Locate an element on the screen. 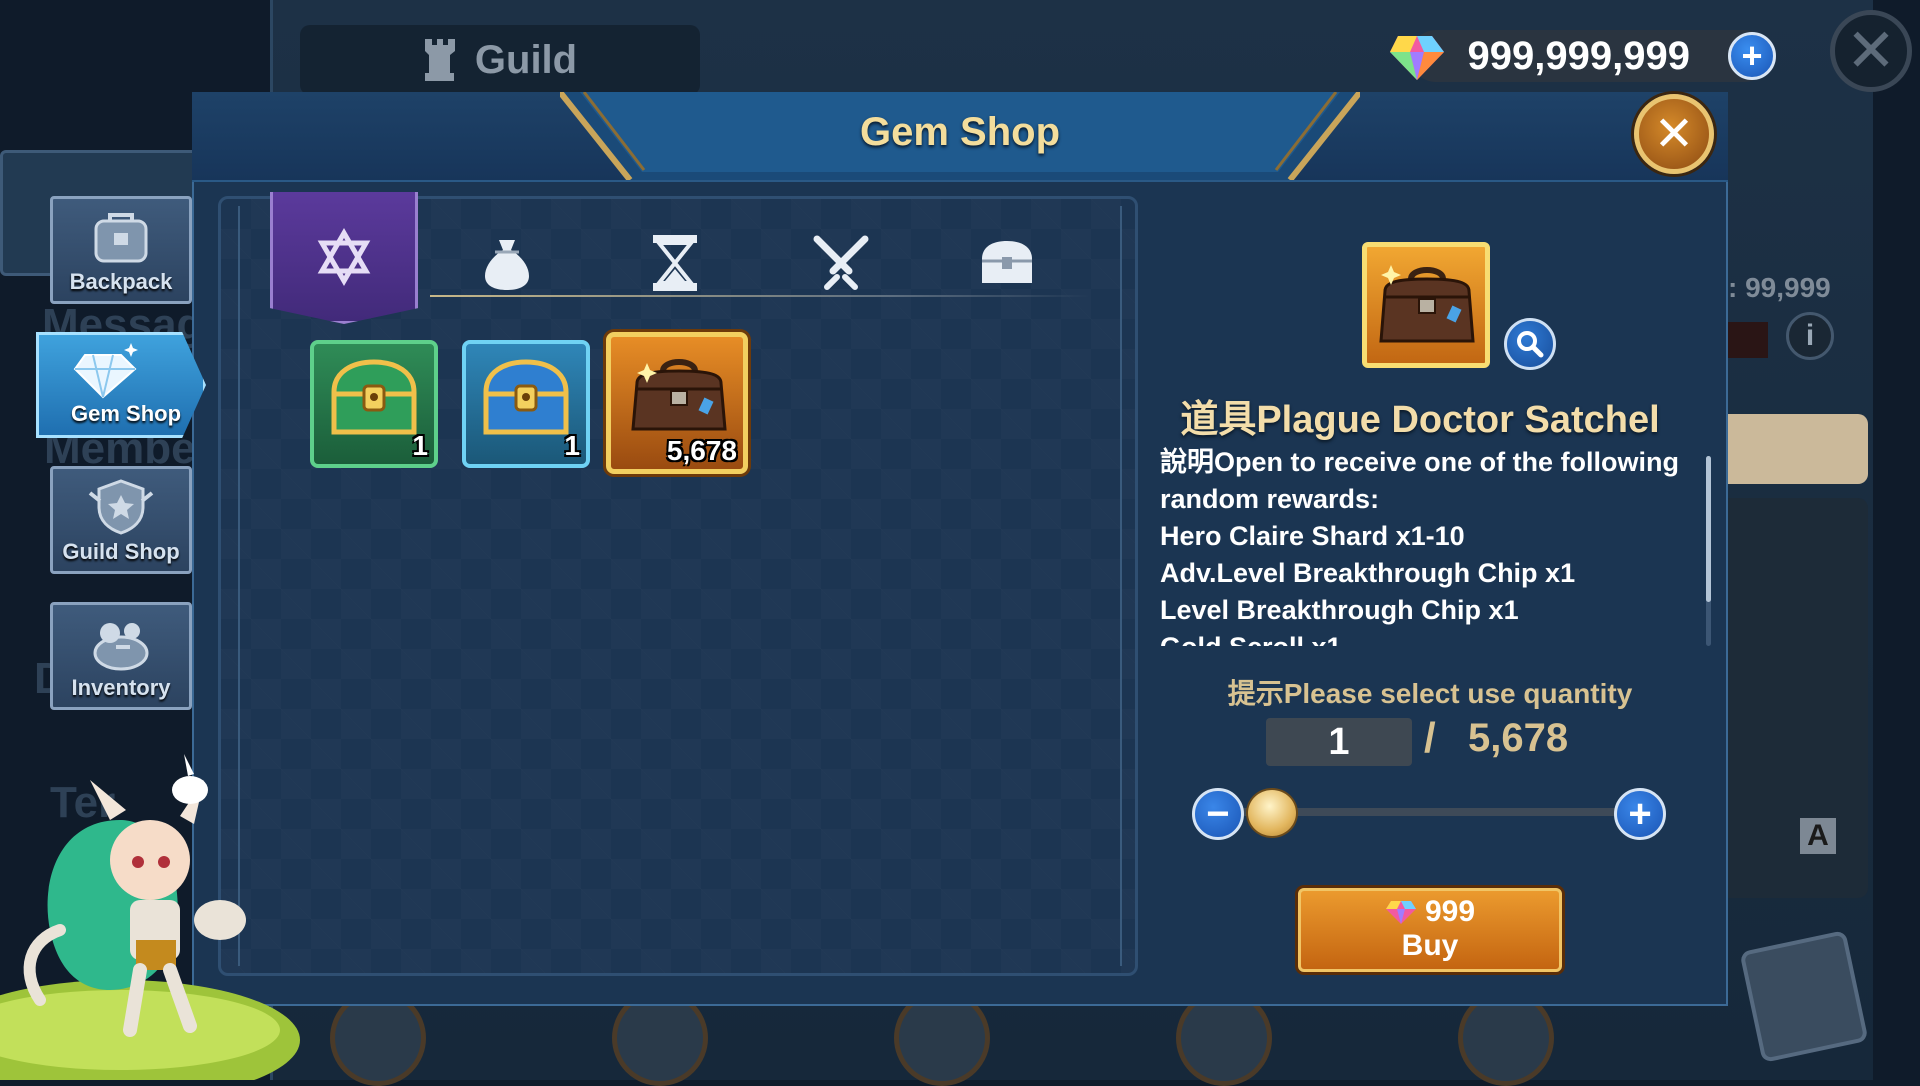 The height and width of the screenshot is (1086, 1920). side-stat: : 99,999 is located at coordinates (1779, 287).